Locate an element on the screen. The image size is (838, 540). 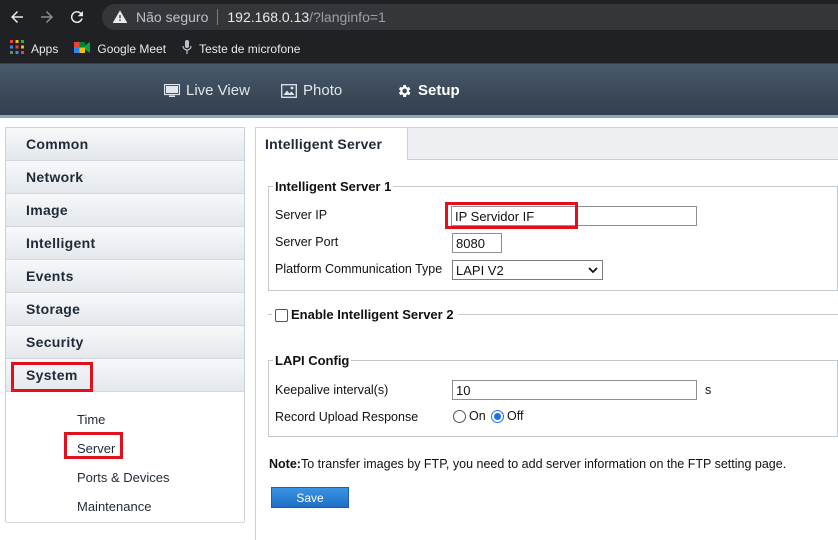
server-port-input: 8080 is located at coordinates (477, 243).